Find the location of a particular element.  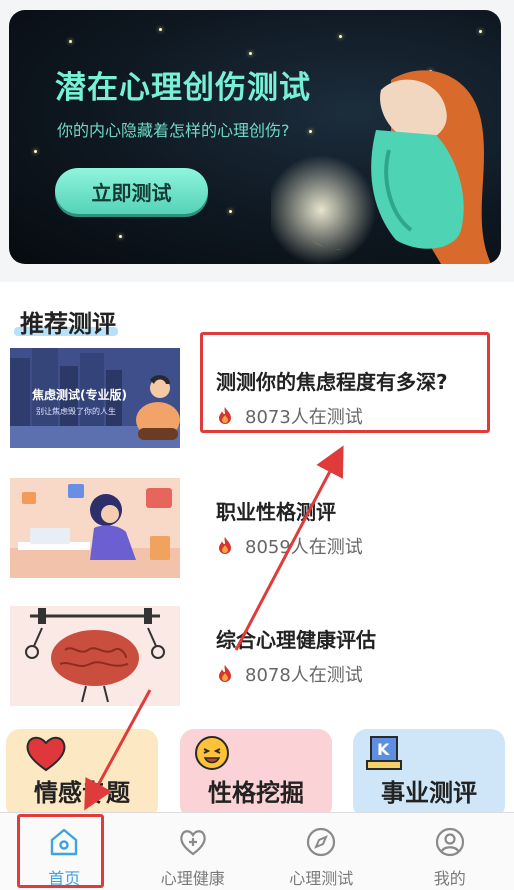

svg-text: K is located at coordinates (383, 749).